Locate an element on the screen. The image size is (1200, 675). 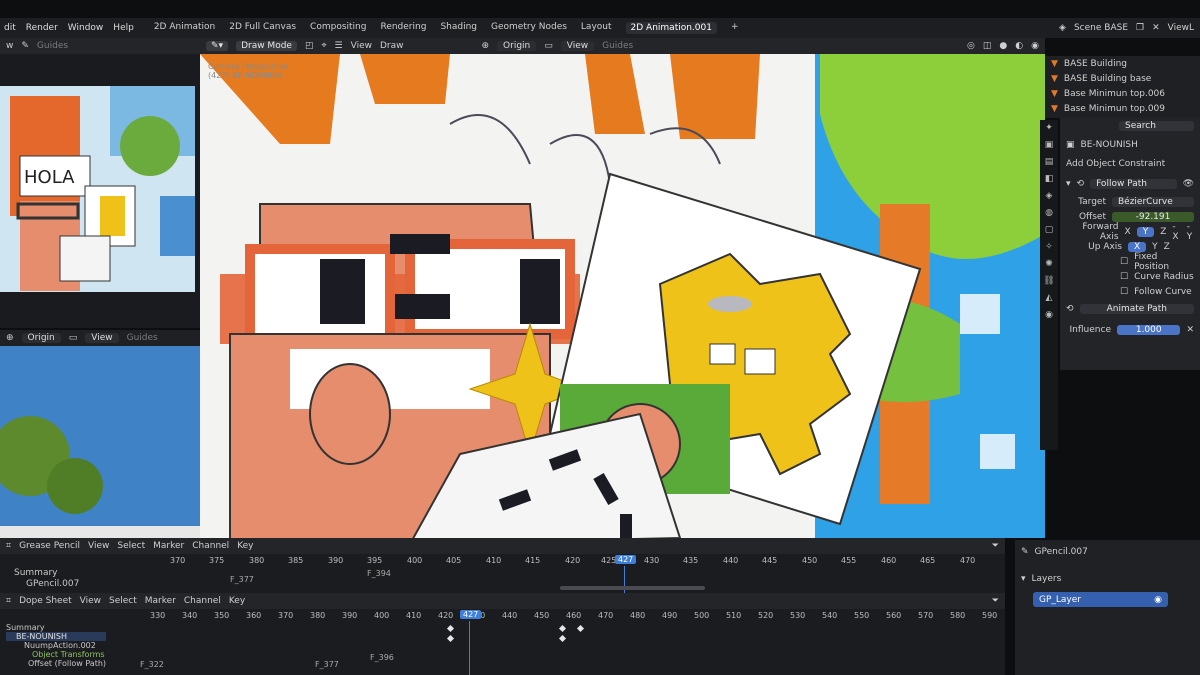
shading-material-icon: ◐ is located at coordinates (1019, 46).